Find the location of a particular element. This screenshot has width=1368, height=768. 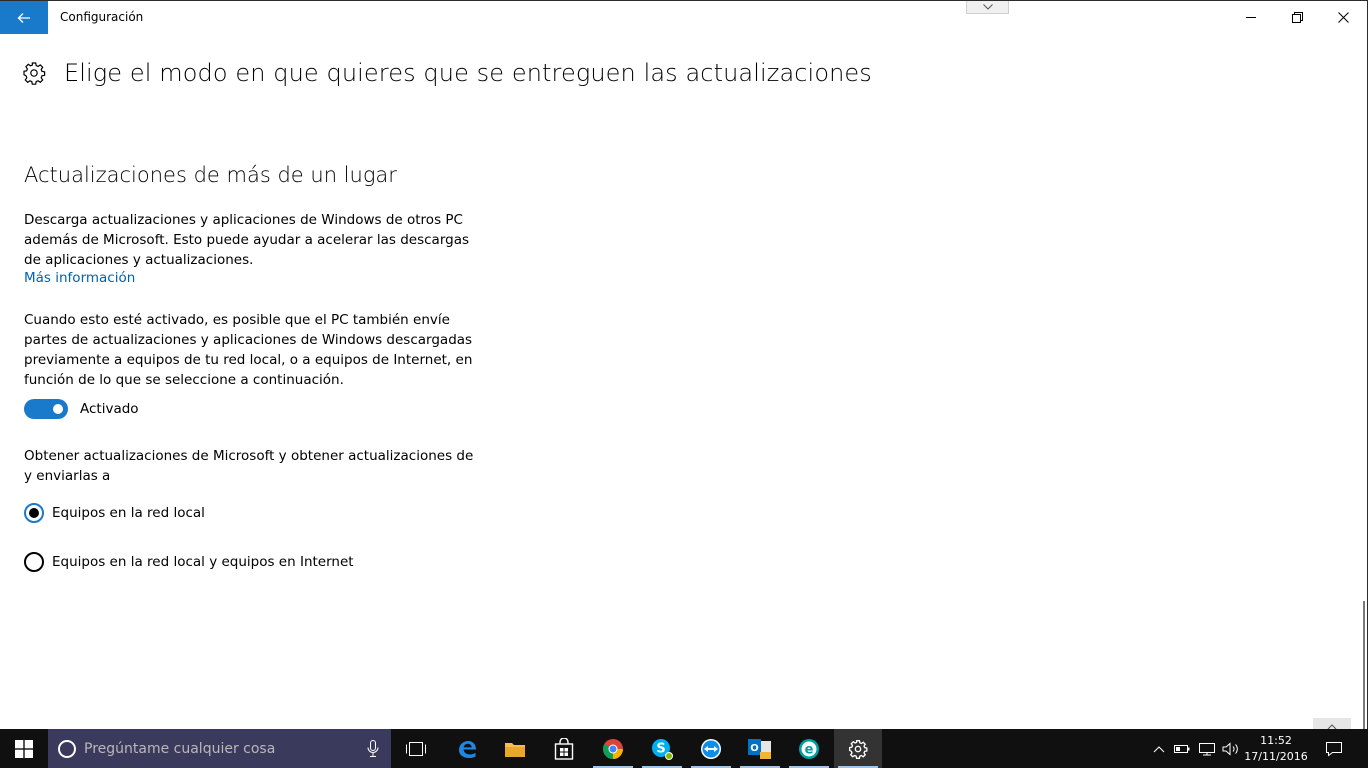

start-button is located at coordinates (24, 748).